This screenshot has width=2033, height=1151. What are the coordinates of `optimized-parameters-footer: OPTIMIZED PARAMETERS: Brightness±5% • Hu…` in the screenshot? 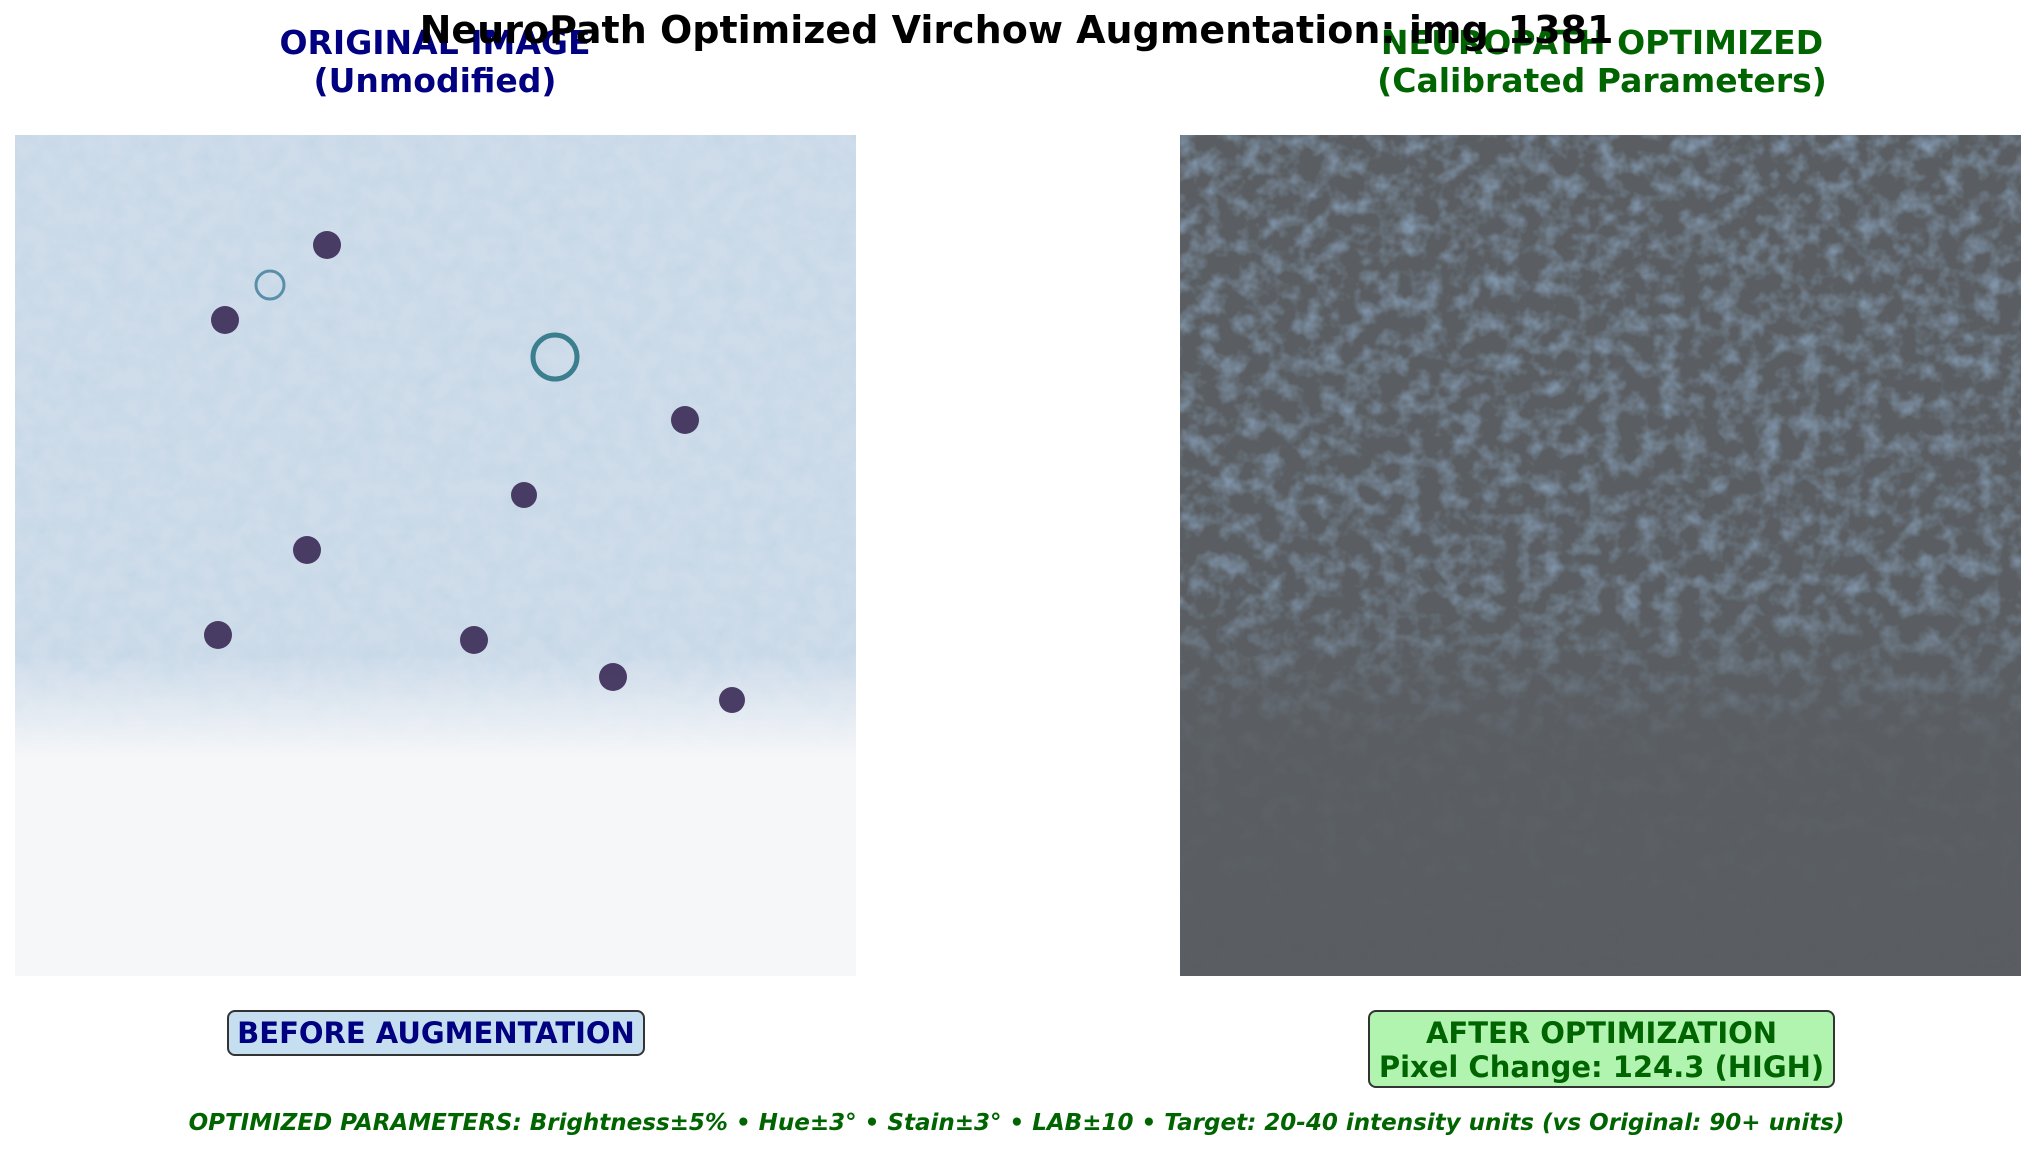 It's located at (1016, 1123).